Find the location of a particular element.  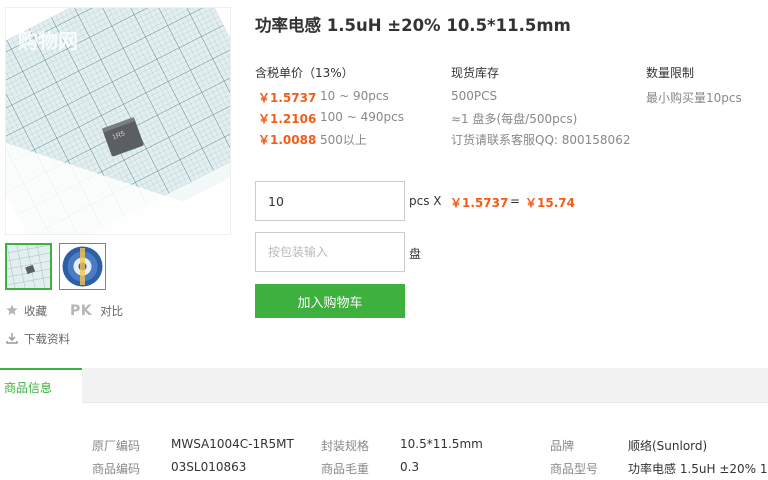

tab-product-info: 商品信息 is located at coordinates (41, 386).